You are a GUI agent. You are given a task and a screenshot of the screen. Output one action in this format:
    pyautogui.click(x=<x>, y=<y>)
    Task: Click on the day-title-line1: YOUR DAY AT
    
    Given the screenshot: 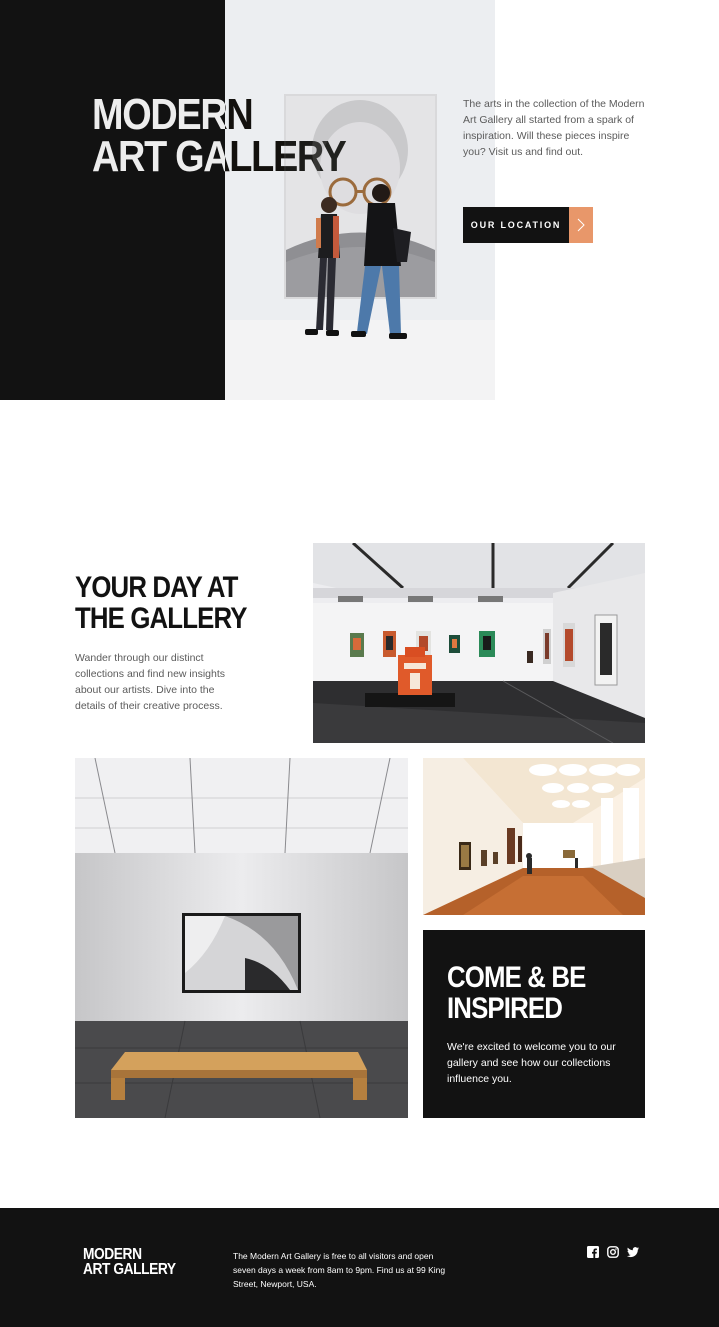 What is the action you would take?
    pyautogui.click(x=156, y=587)
    